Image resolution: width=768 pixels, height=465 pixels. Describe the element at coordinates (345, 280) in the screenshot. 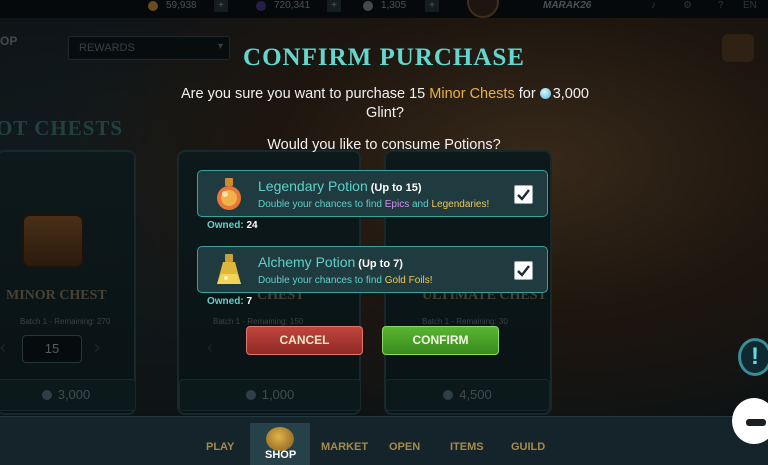

I see `potion-description: Double your chances to find Gold Foils!` at that location.